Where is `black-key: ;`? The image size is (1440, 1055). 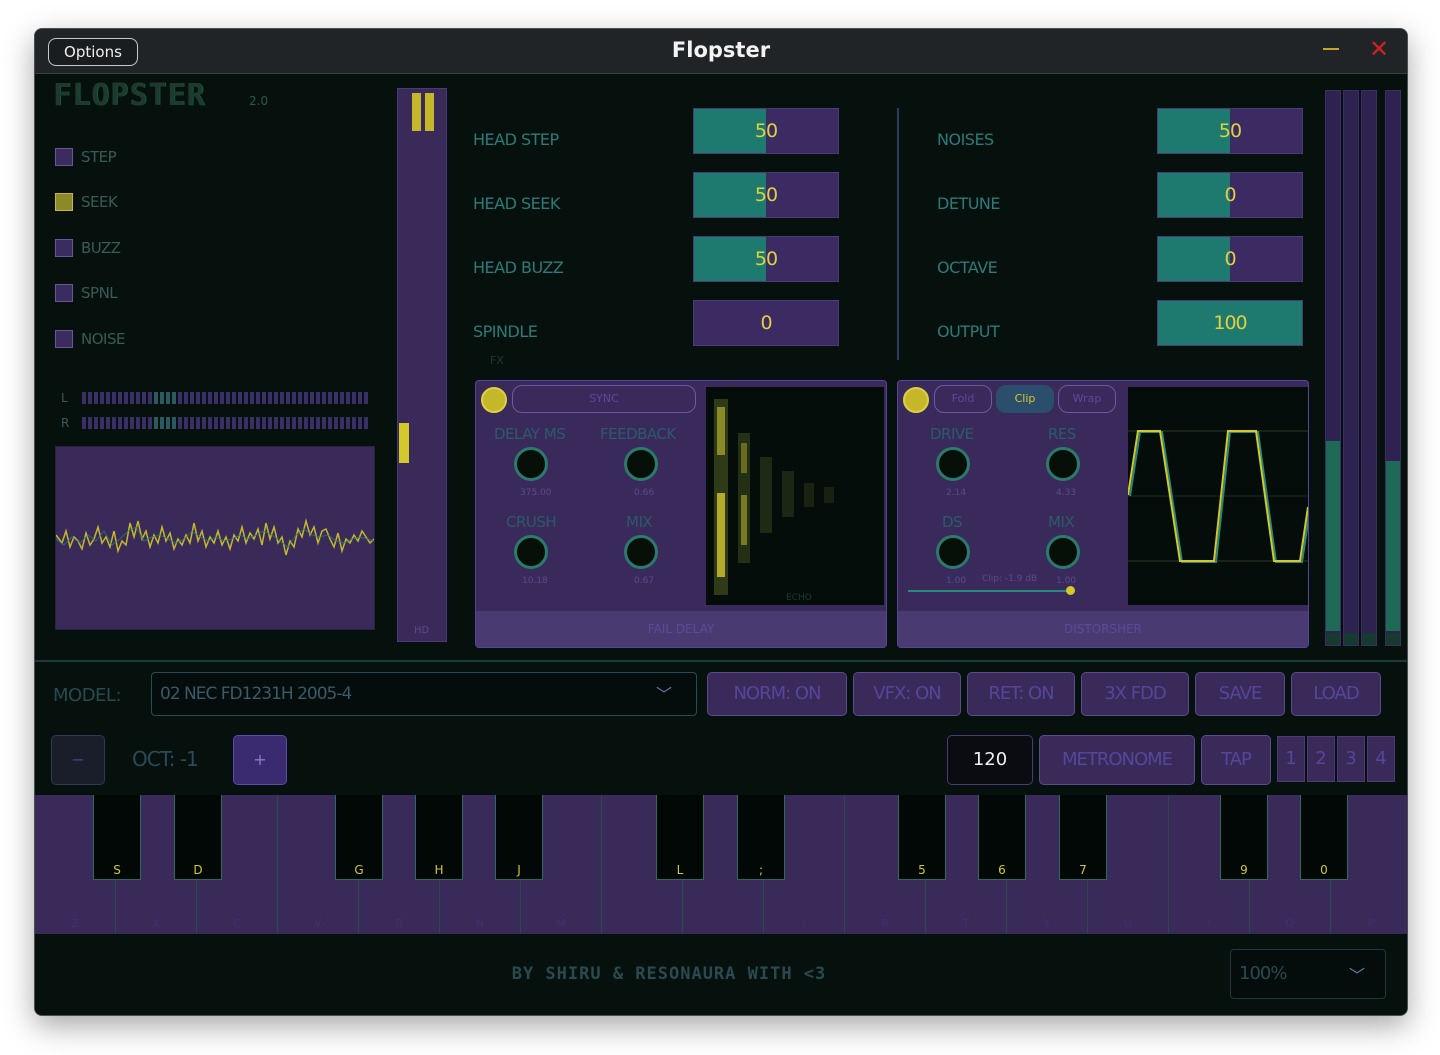 black-key: ; is located at coordinates (761, 837).